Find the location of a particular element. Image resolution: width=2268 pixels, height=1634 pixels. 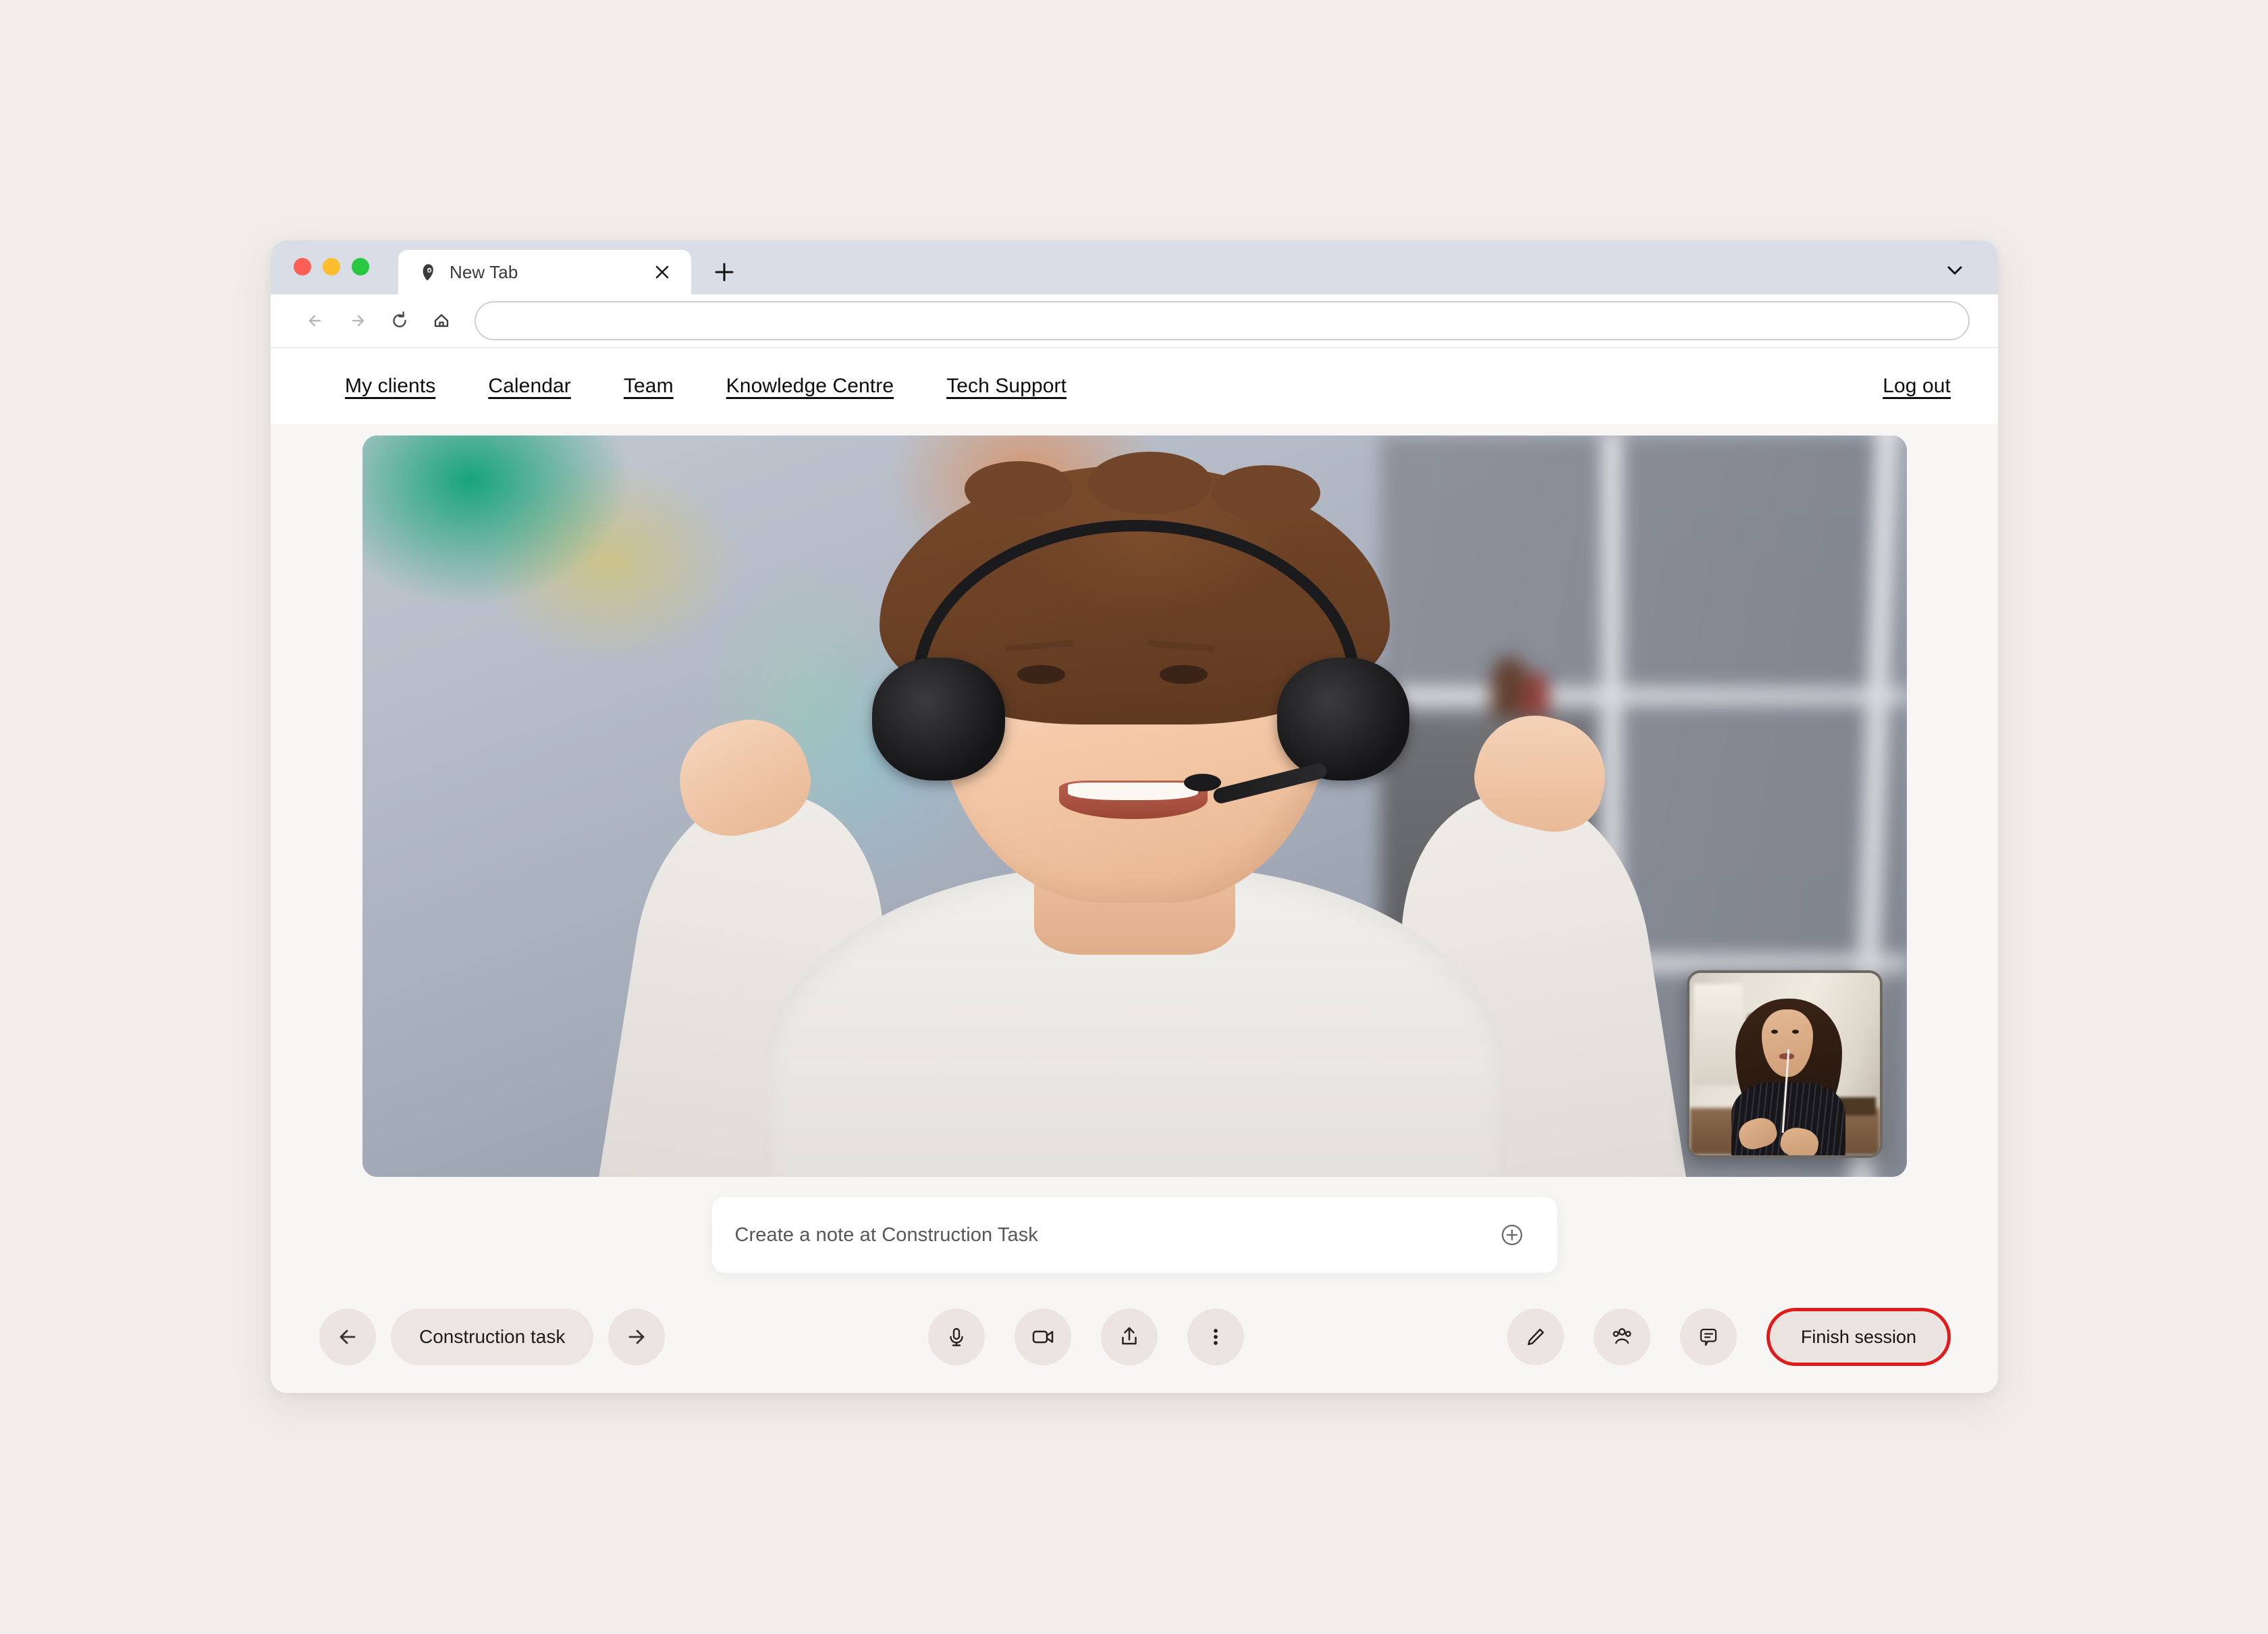

microphone-icon is located at coordinates (956, 1336).